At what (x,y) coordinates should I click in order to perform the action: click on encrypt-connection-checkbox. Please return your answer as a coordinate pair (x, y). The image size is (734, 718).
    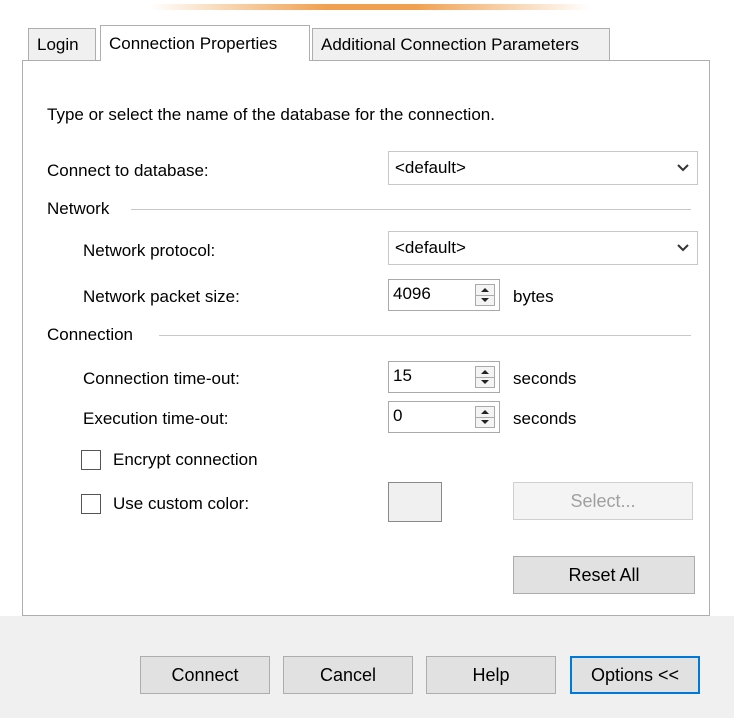
    Looking at the image, I should click on (91, 460).